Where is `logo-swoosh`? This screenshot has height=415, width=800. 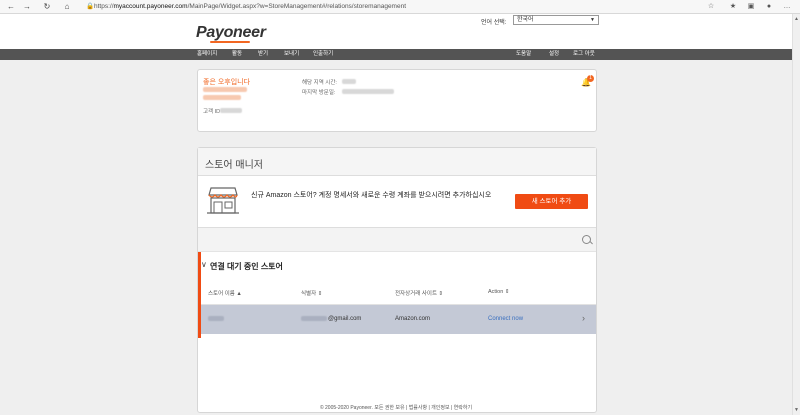
logo-swoosh is located at coordinates (230, 42).